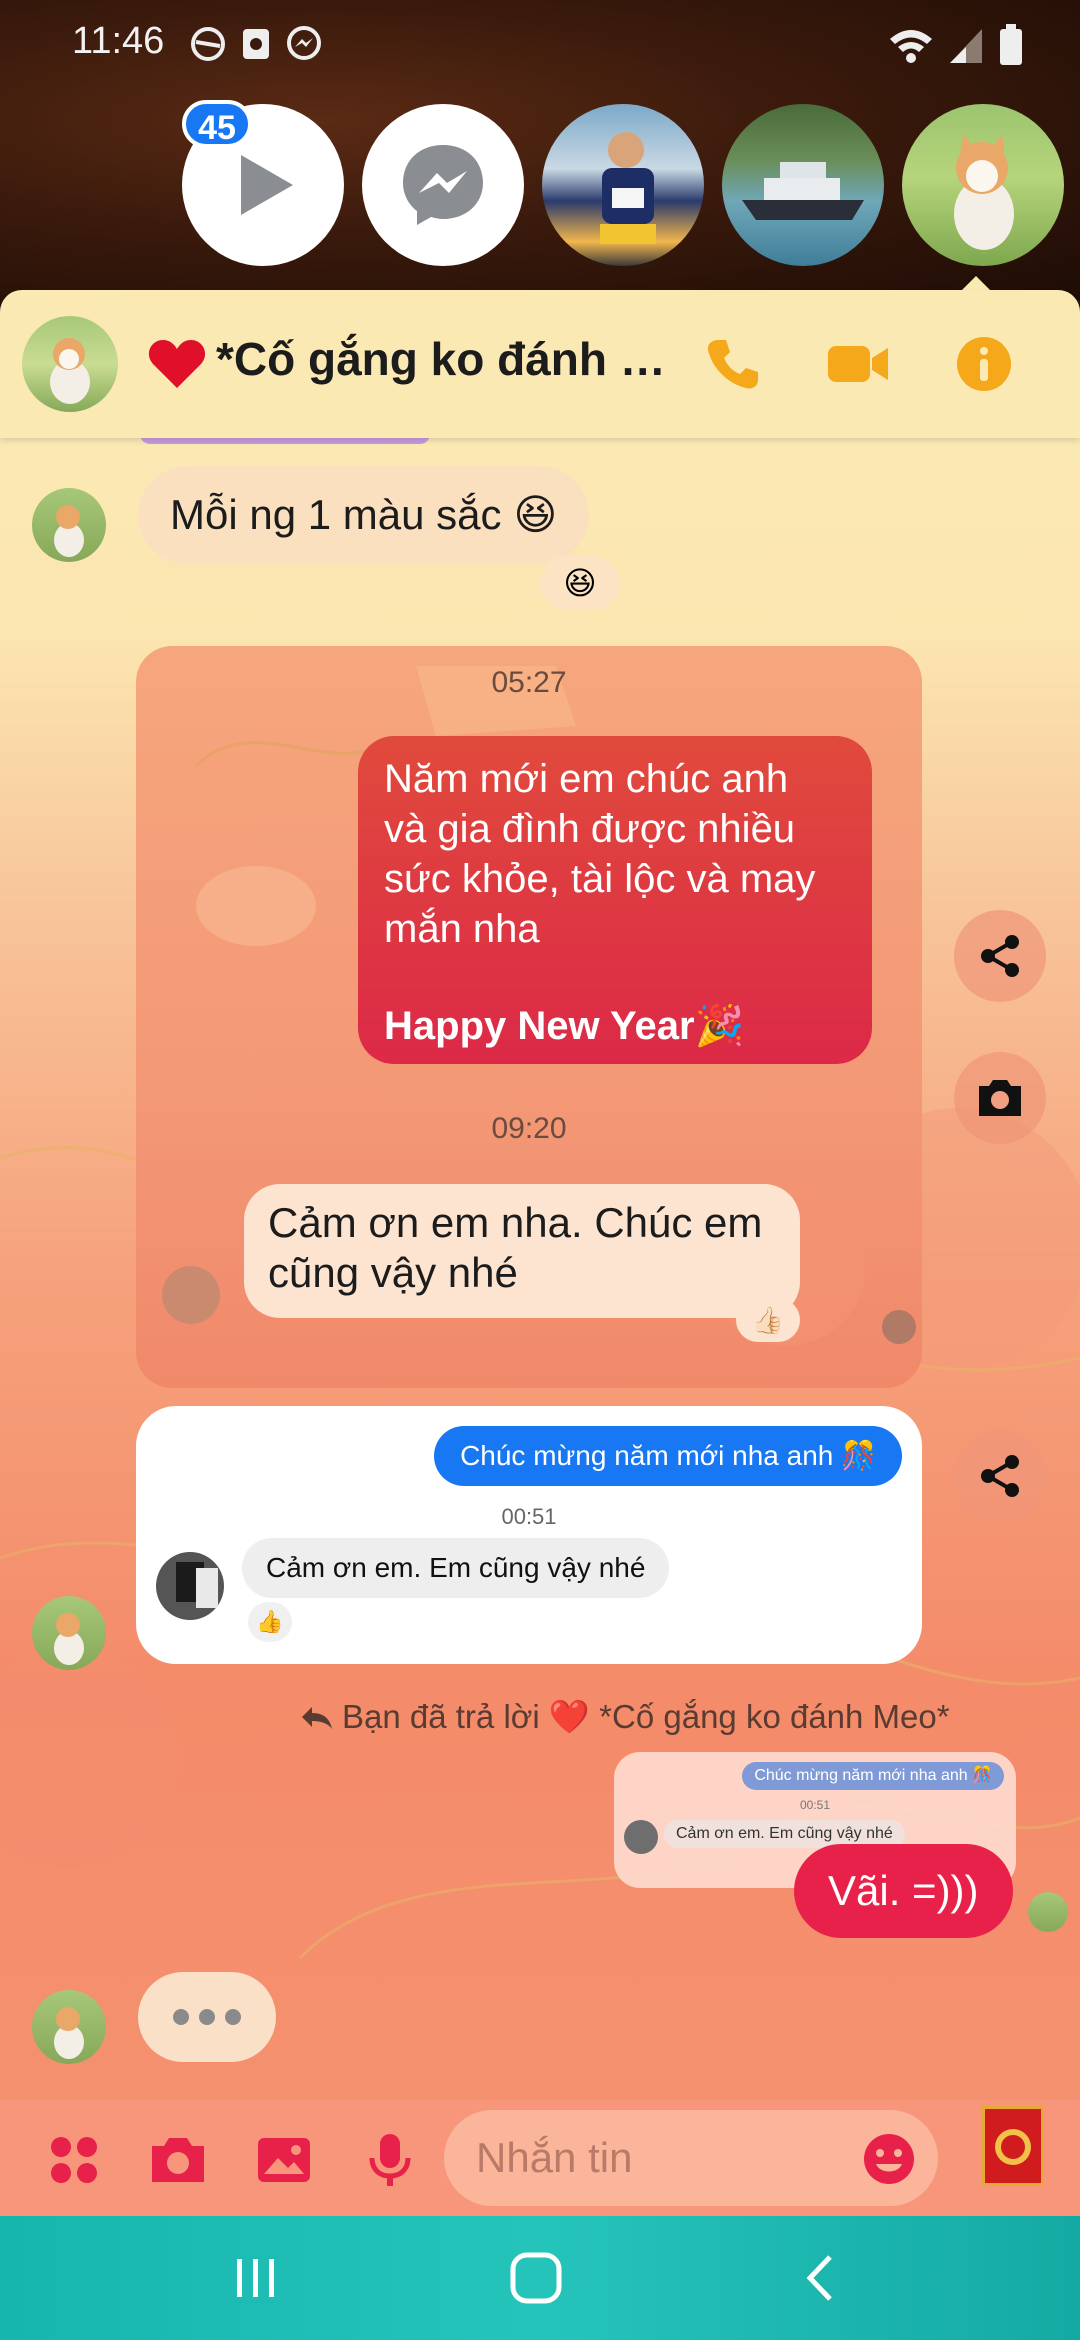 The width and height of the screenshot is (1080, 2340). I want to click on play-icon, so click(267, 185).